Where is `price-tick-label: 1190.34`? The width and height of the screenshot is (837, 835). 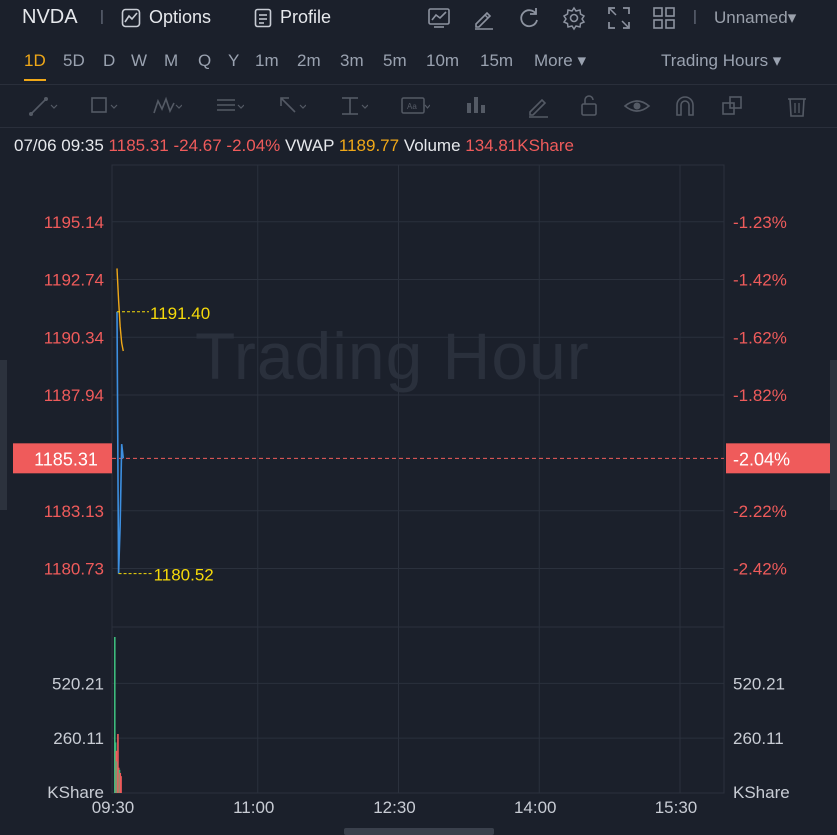
price-tick-label: 1190.34 is located at coordinates (74, 337).